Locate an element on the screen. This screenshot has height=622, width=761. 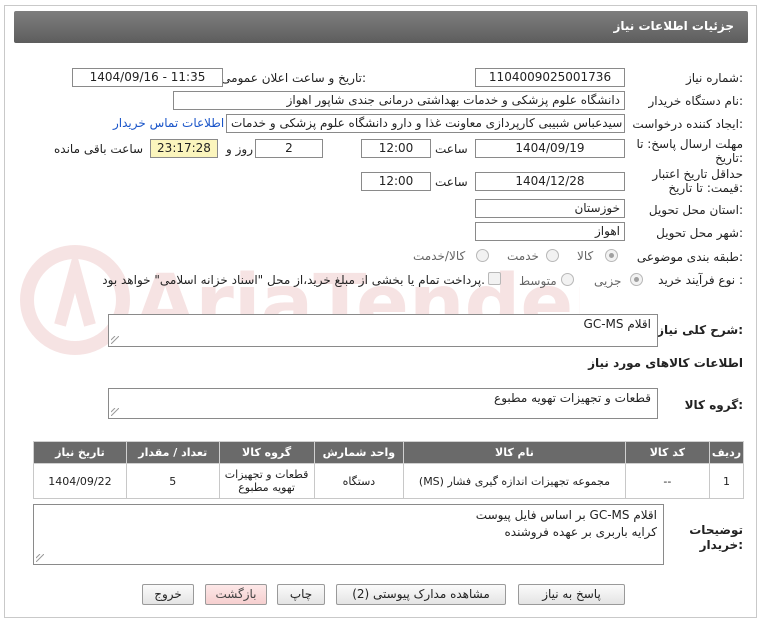
col-header-quantity: تعداد / مقدار is located at coordinates (172, 452).